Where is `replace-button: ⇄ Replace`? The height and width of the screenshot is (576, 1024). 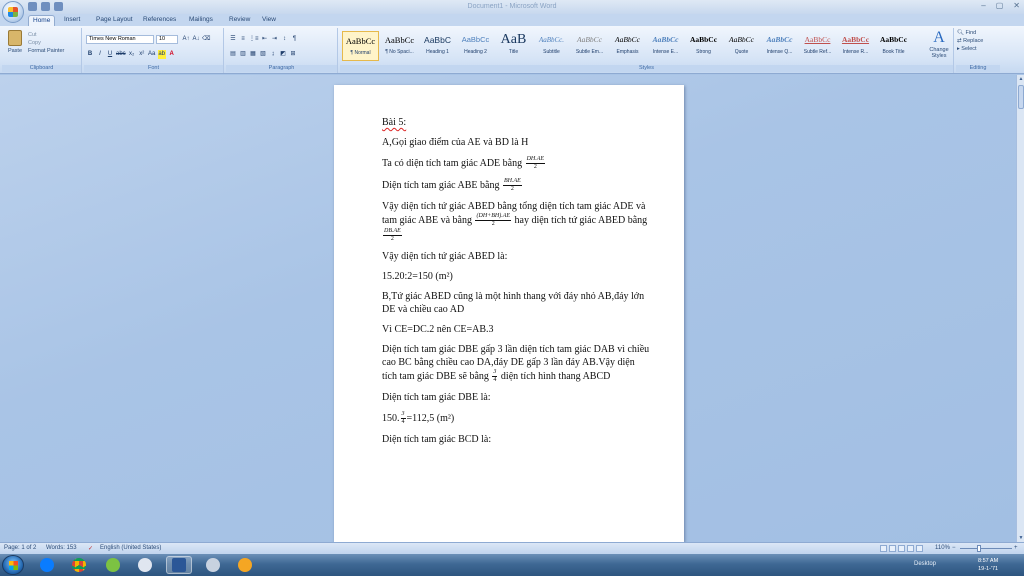
replace-button: ⇄ Replace is located at coordinates (970, 41).